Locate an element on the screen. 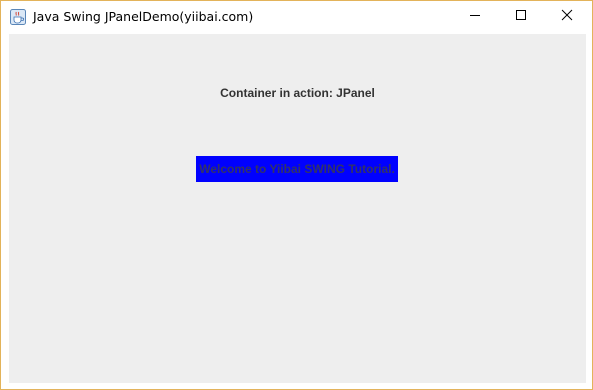 Image resolution: width=593 pixels, height=390 pixels. jpanel: Welcome to Yiibai SWING Tutorial. is located at coordinates (297, 169).